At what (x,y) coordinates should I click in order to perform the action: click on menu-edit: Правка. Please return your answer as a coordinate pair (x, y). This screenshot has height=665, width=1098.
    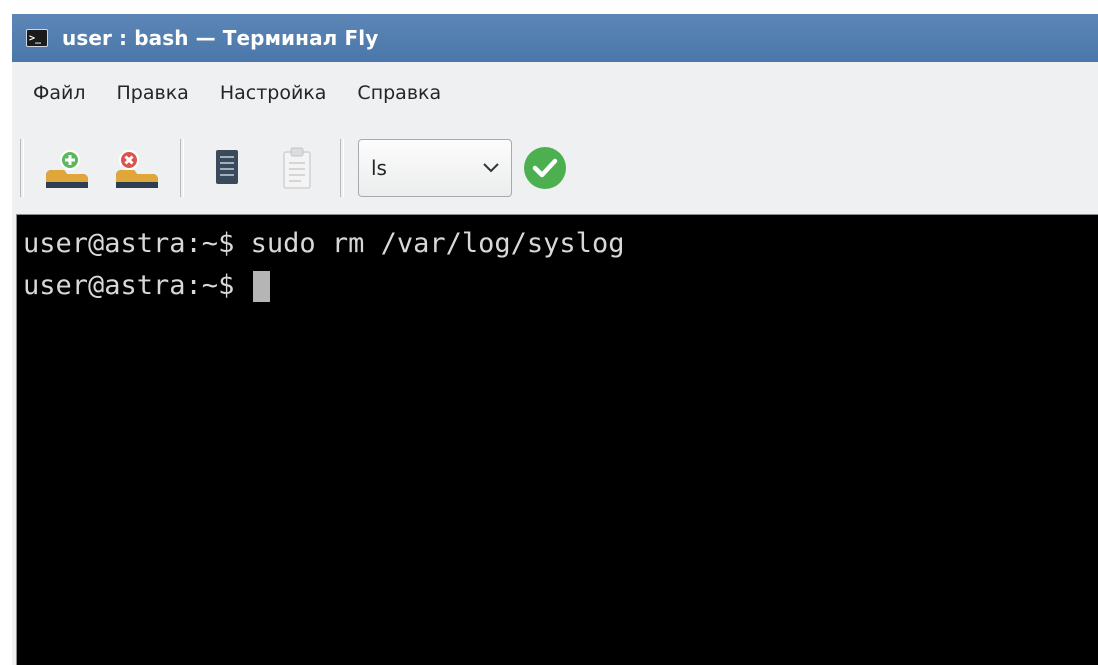
    Looking at the image, I should click on (153, 93).